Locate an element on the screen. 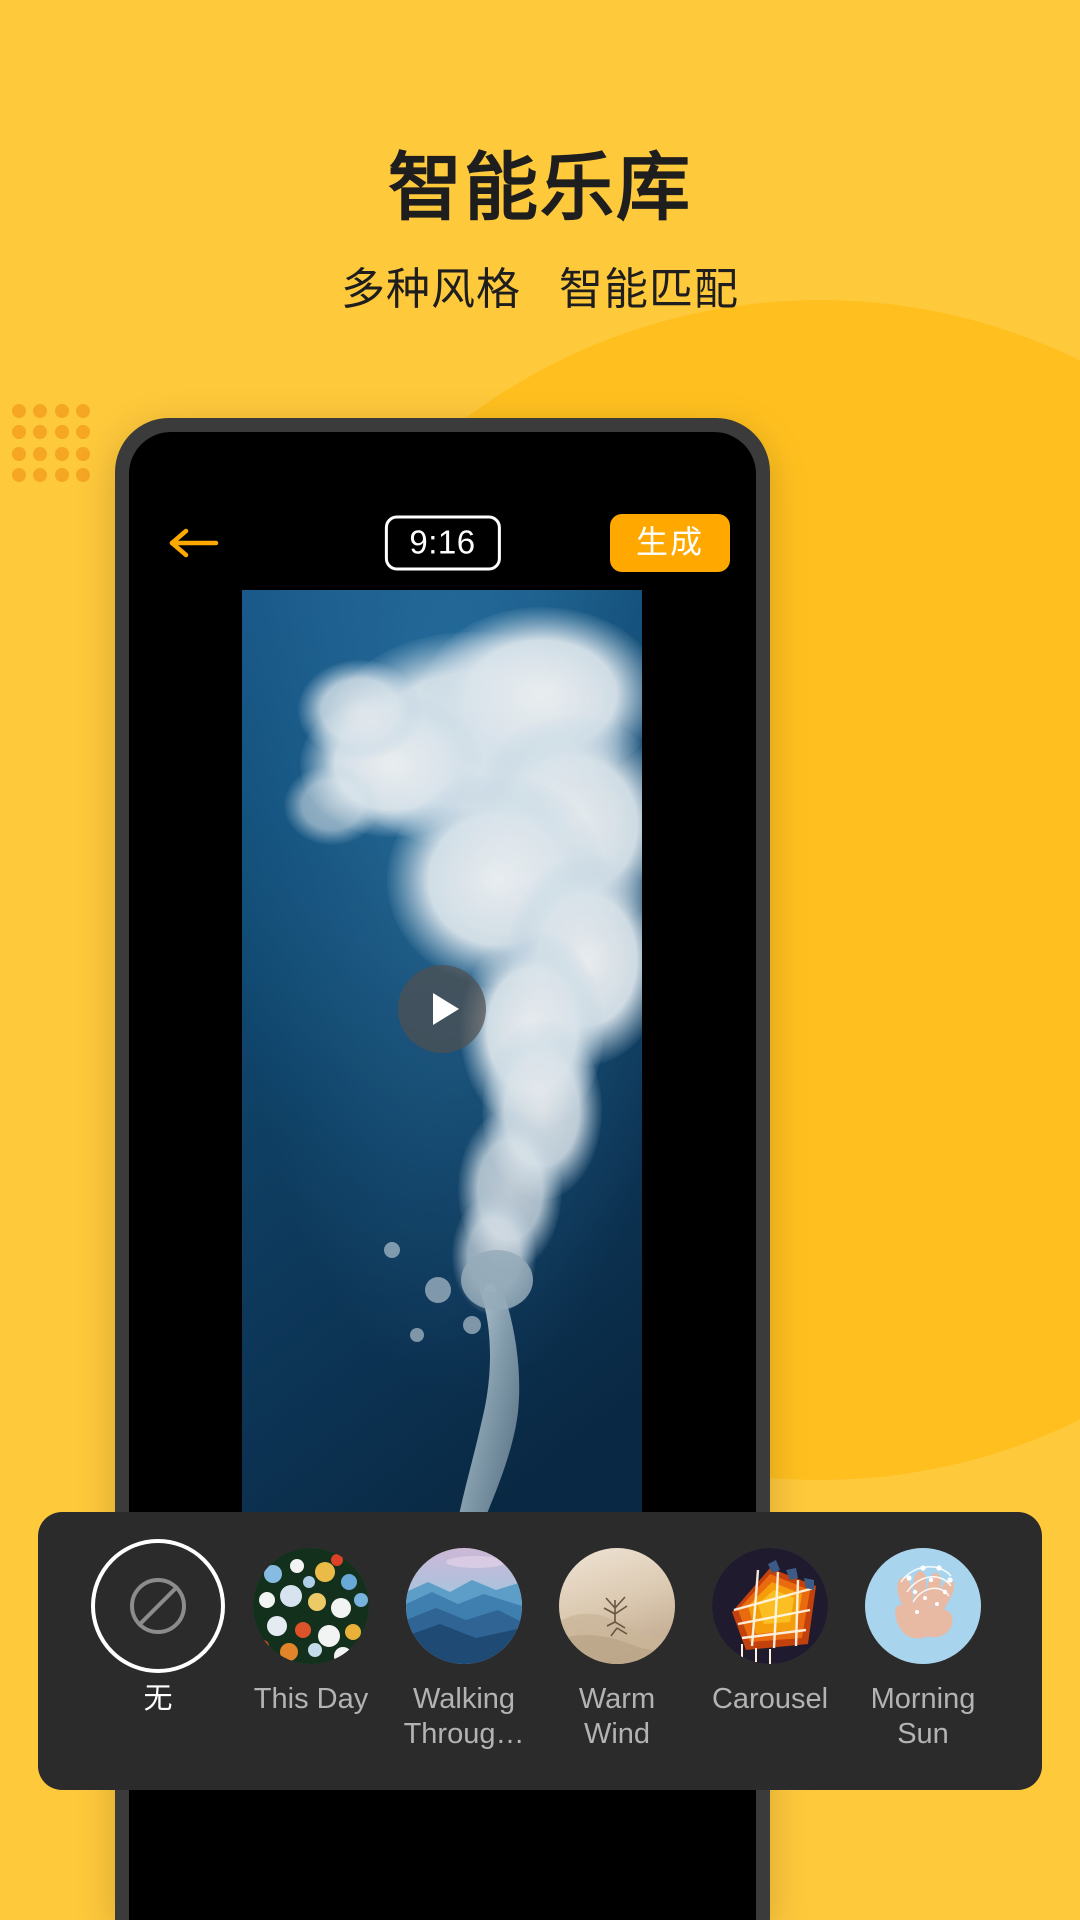 Image resolution: width=1080 pixels, height=1920 pixels. sand-dune-thumb is located at coordinates (617, 1606).